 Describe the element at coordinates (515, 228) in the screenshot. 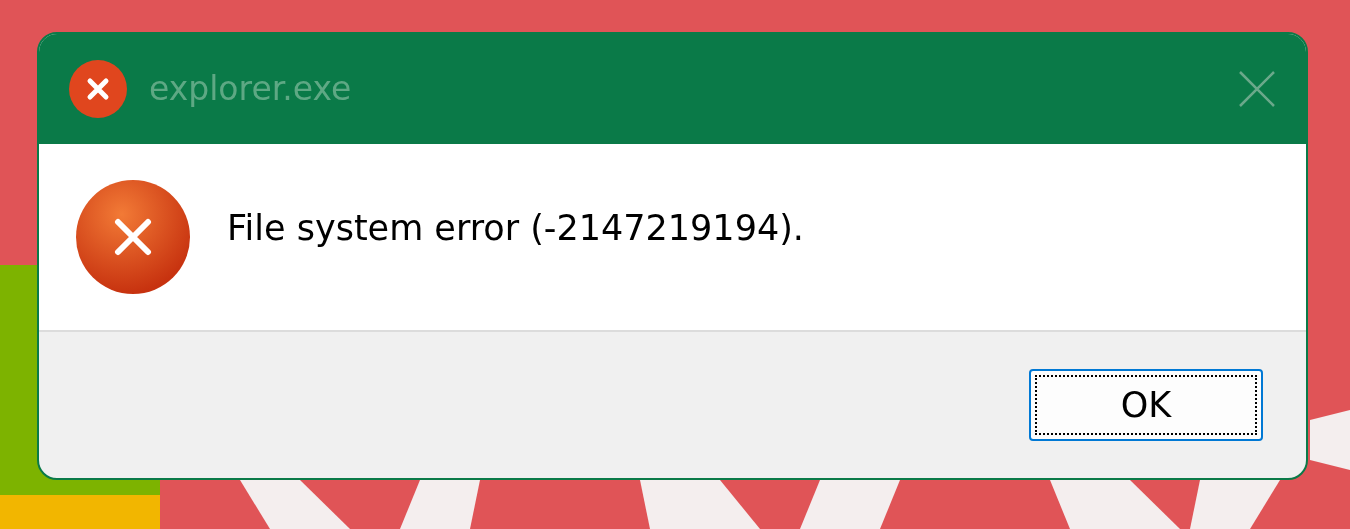

I see `error-message: File system error (-2147219194).` at that location.